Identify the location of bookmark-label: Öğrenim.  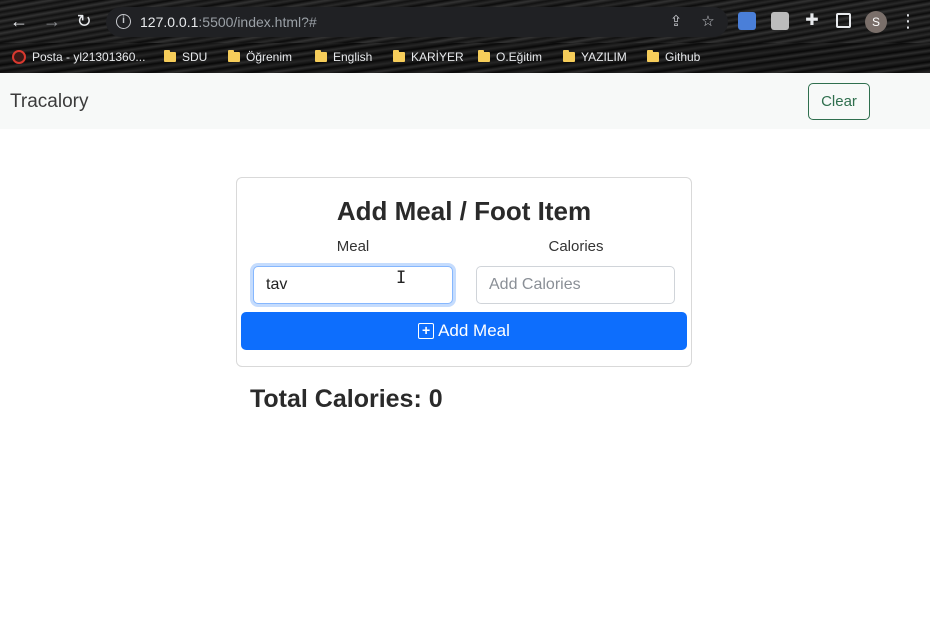
(269, 57).